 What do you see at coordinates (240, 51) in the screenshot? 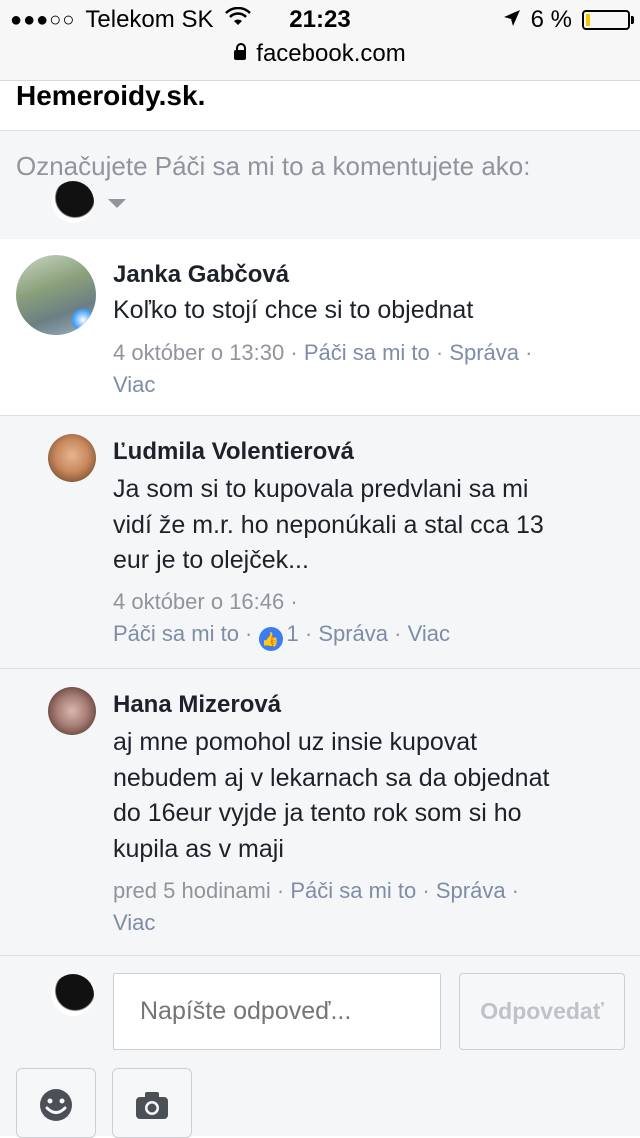
I see `lock-icon` at bounding box center [240, 51].